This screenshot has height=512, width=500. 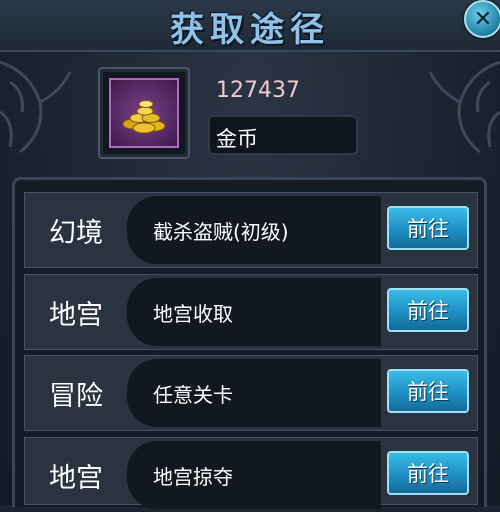 I want to click on source-description: 任意关卡, so click(x=193, y=394).